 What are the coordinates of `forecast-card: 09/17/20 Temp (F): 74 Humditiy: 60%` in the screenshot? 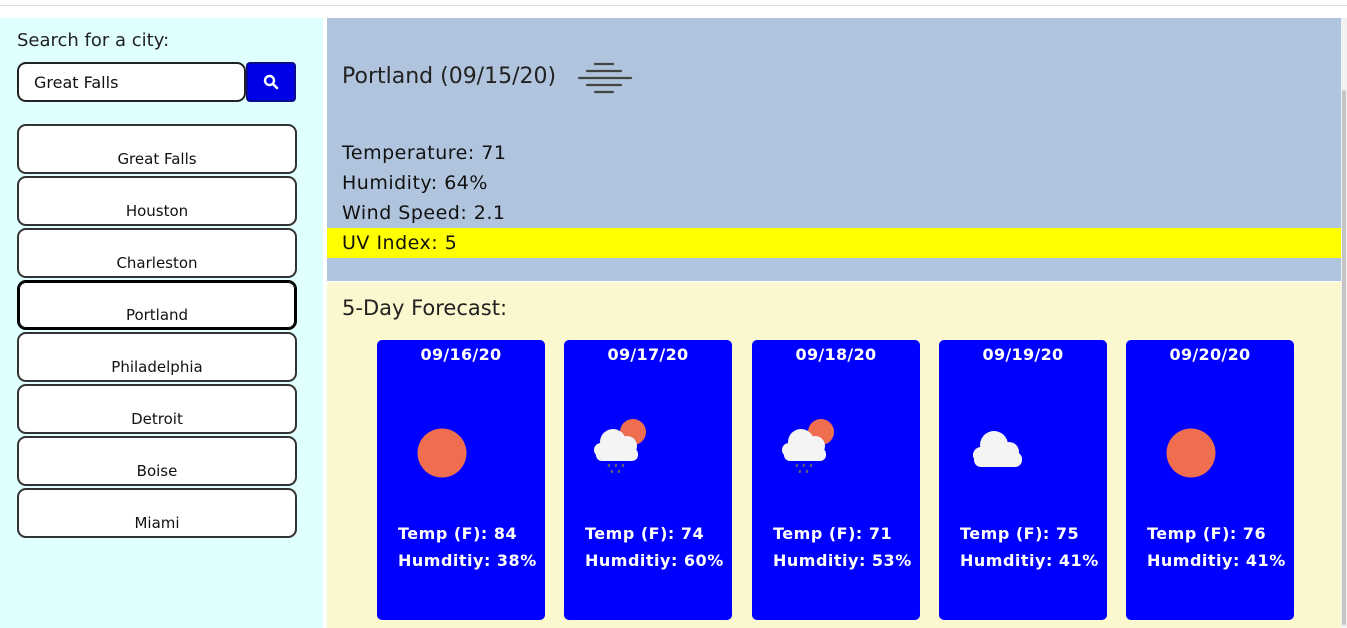 It's located at (648, 480).